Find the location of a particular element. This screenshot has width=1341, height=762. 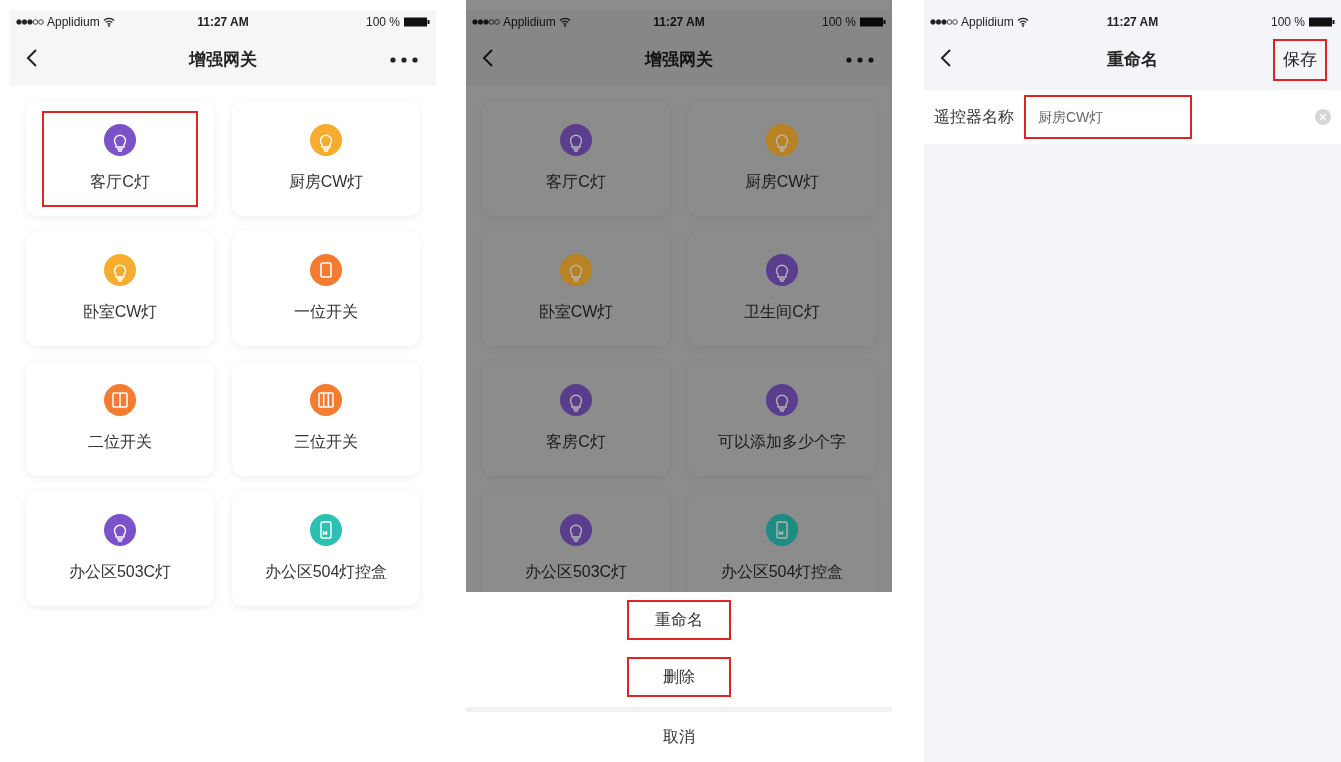

field-label: 遥控器名称 is located at coordinates (974, 117).